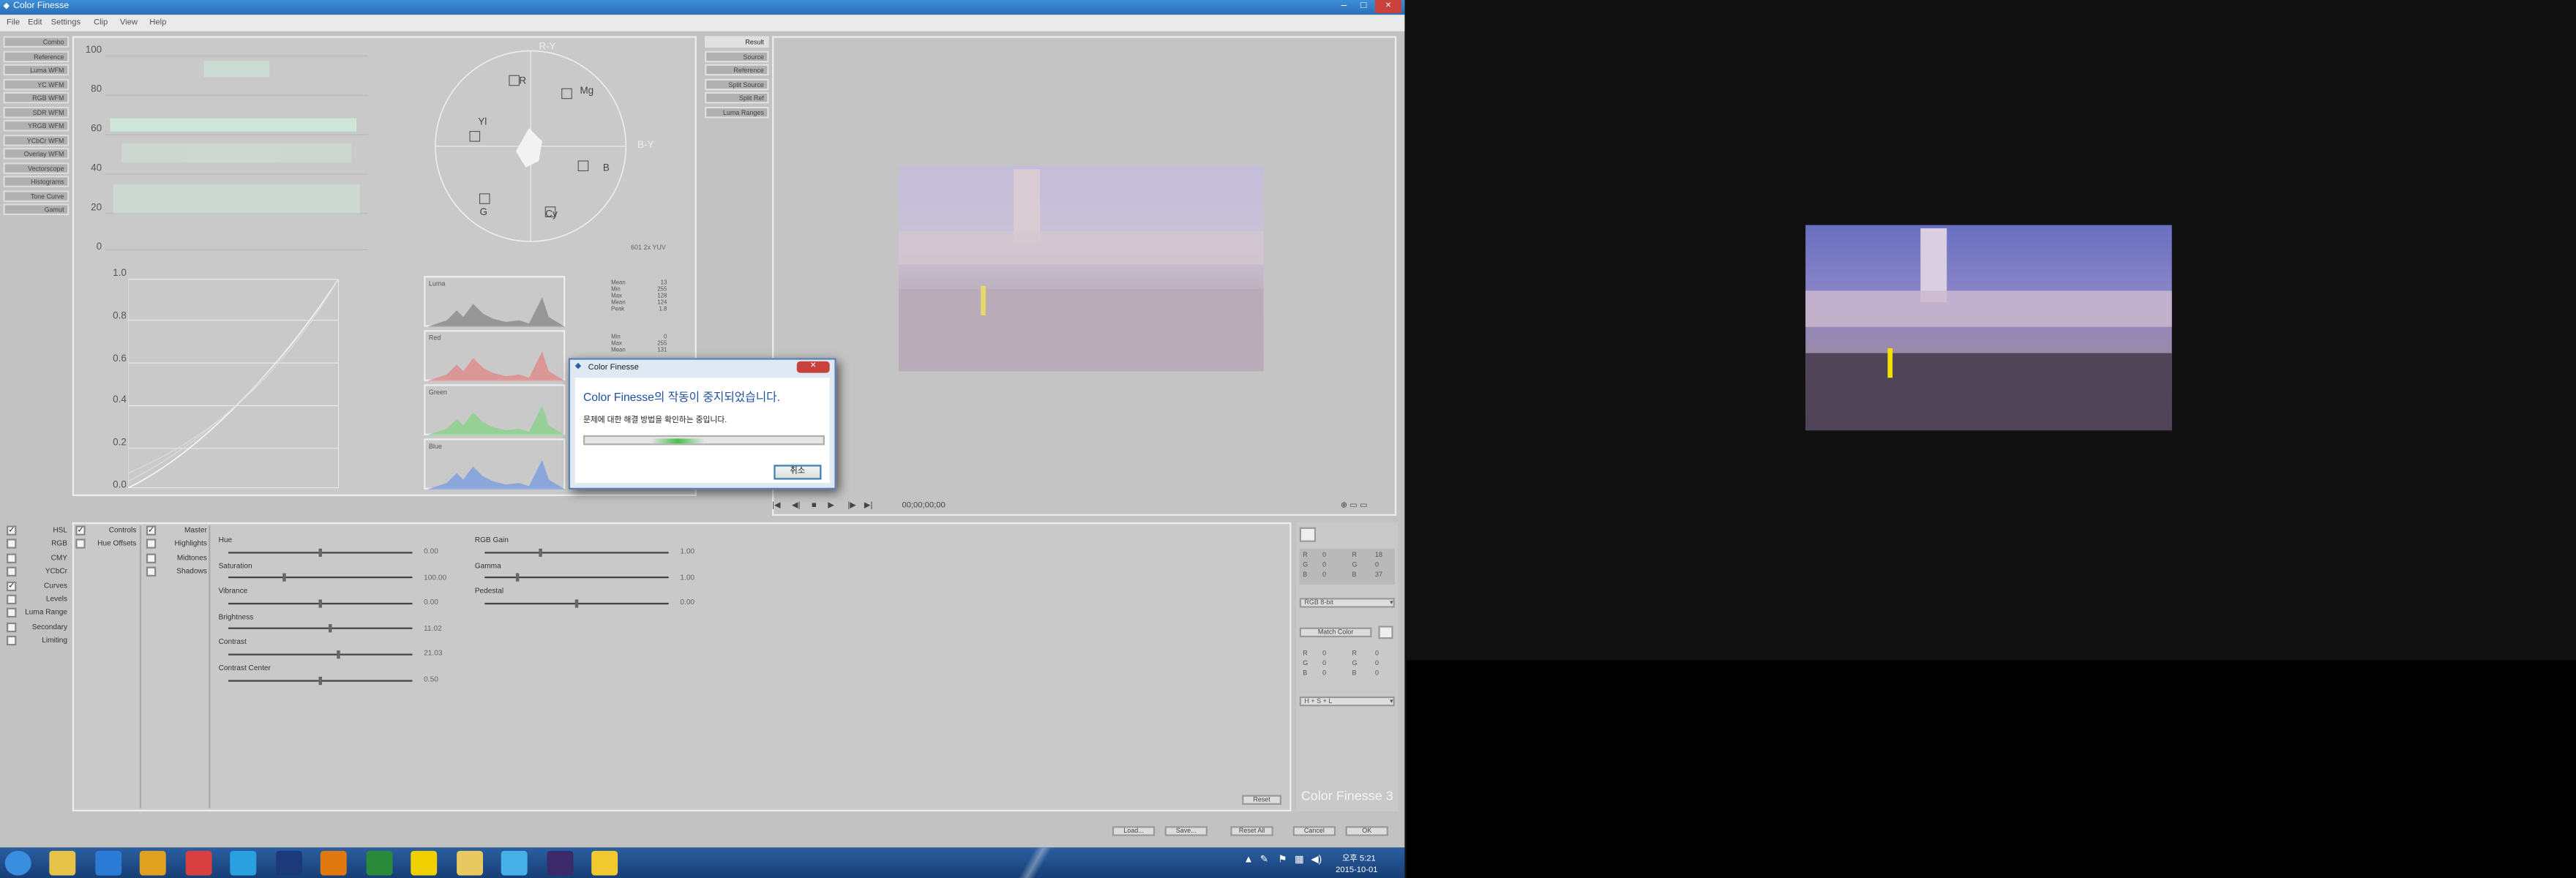 The image size is (2576, 878). Describe the element at coordinates (80, 530) in the screenshot. I see `subtab-checkbox: ✓` at that location.